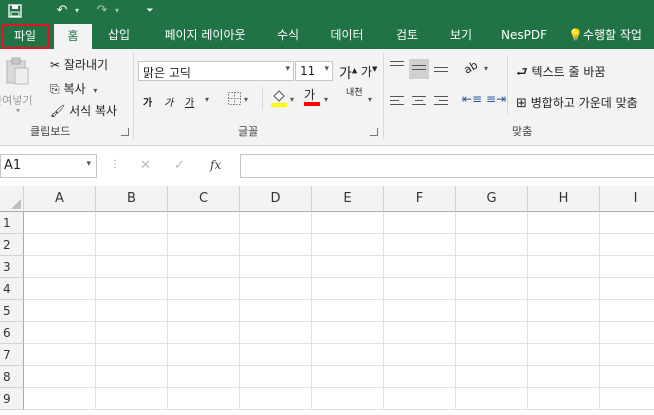  I want to click on formula-input, so click(447, 166).